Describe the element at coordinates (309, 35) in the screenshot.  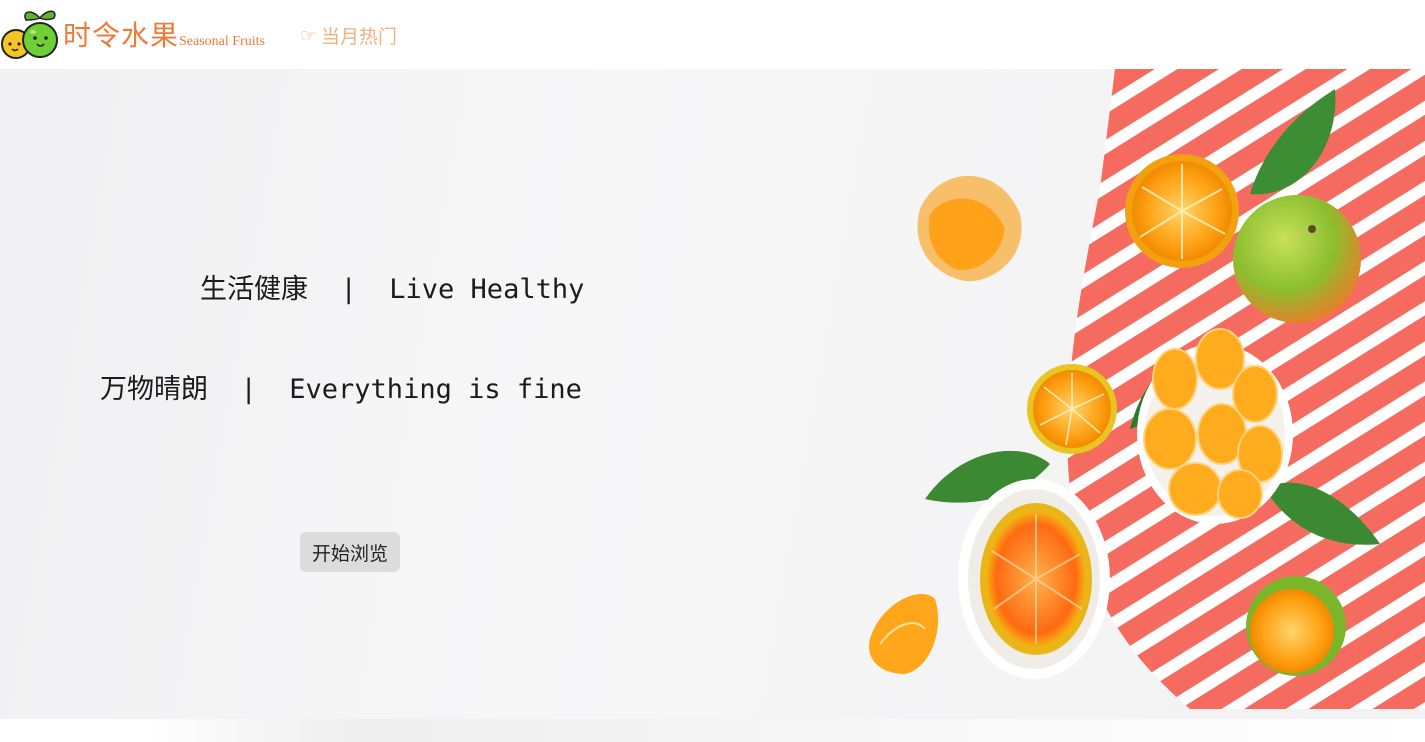
I see `pointing-hand-icon: ☞` at that location.